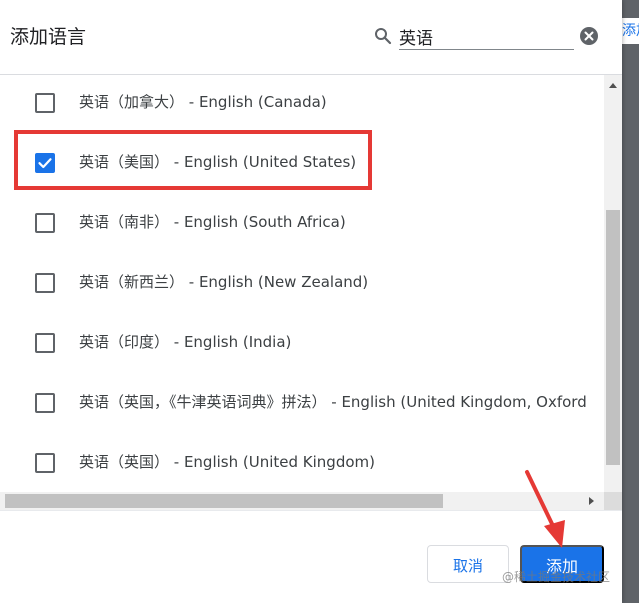  I want to click on clear-search-button, so click(589, 36).